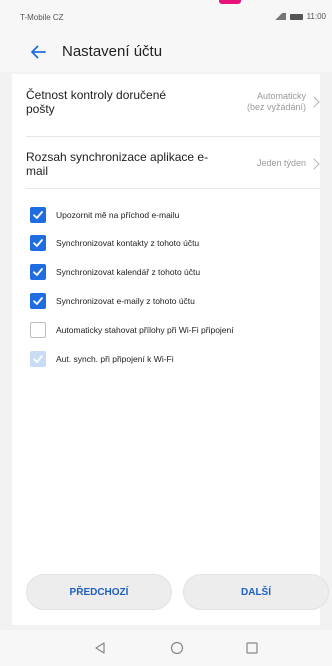 The width and height of the screenshot is (332, 666). I want to click on checkbox-notify-new-mail: Upozornit mě na příchod e-mailu, so click(175, 215).